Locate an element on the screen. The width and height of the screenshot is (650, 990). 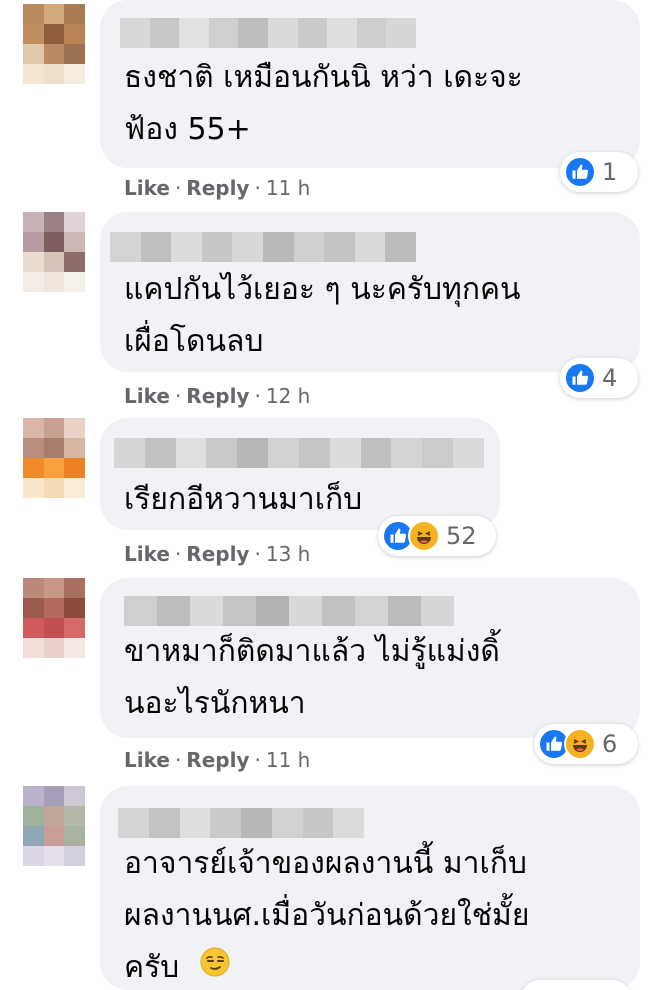
reaction-summary: 1 is located at coordinates (599, 172).